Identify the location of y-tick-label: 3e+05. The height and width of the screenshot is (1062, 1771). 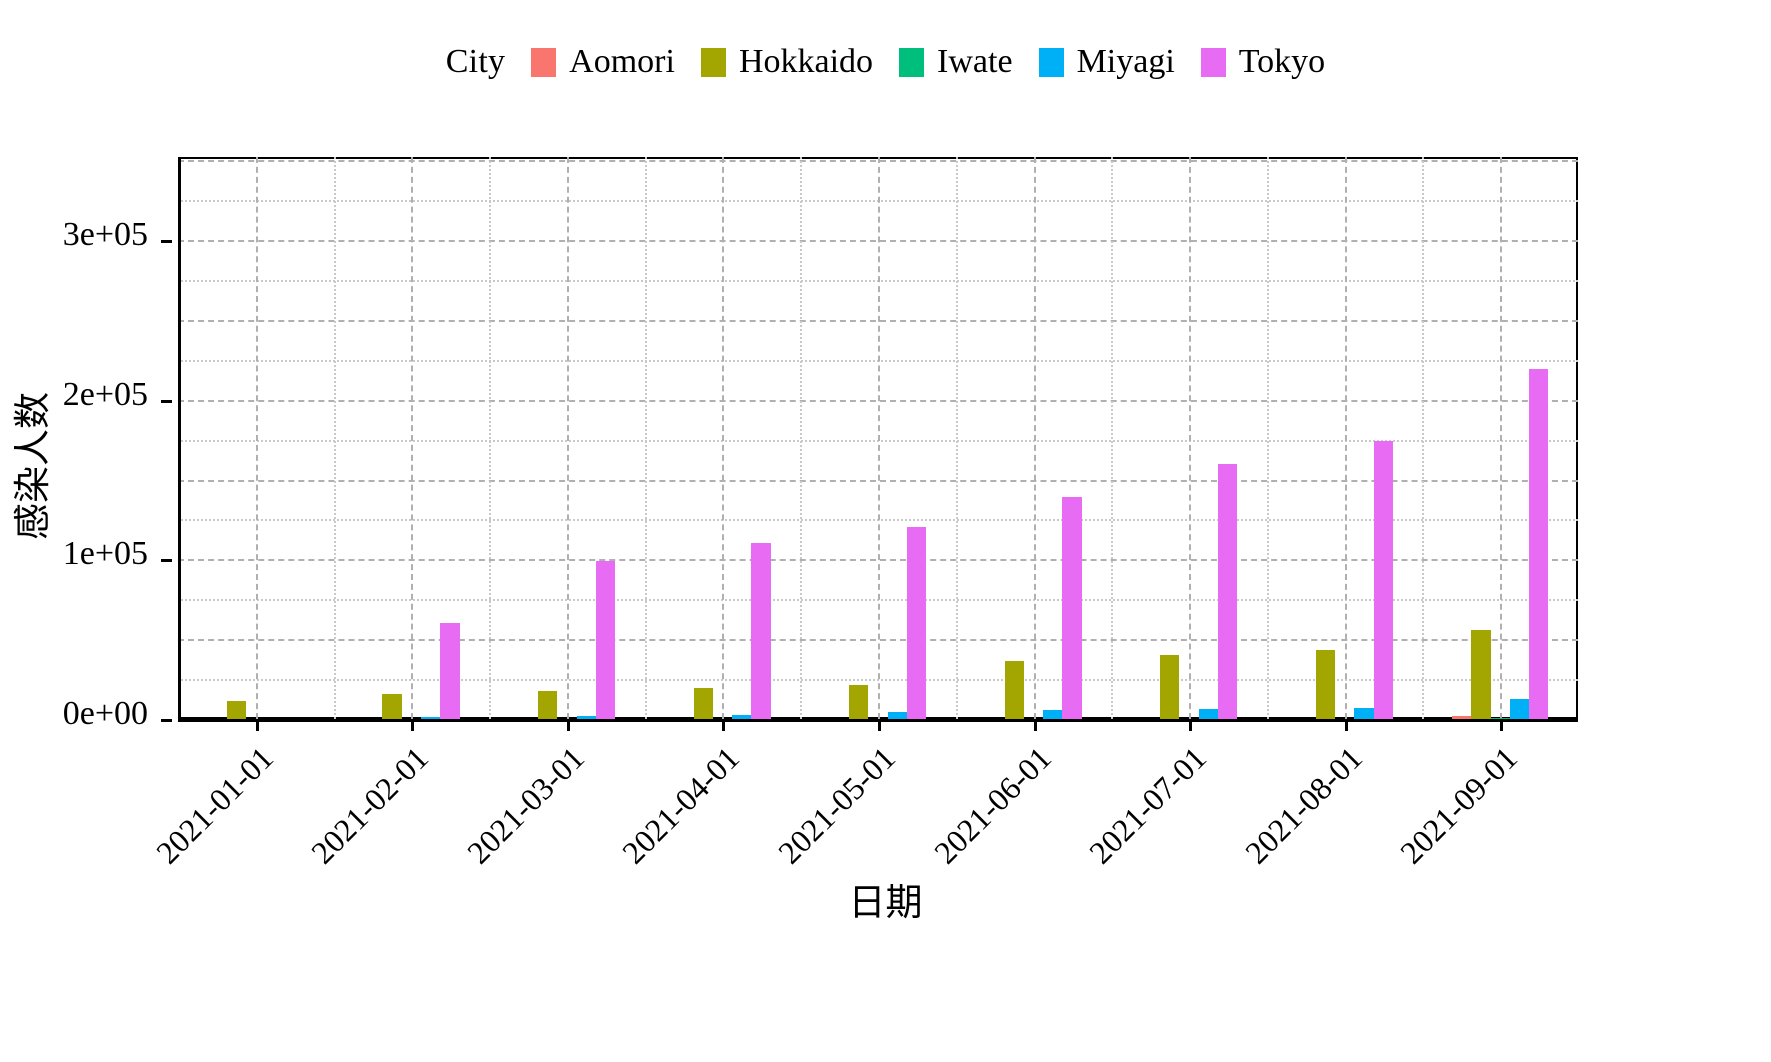
(105, 235).